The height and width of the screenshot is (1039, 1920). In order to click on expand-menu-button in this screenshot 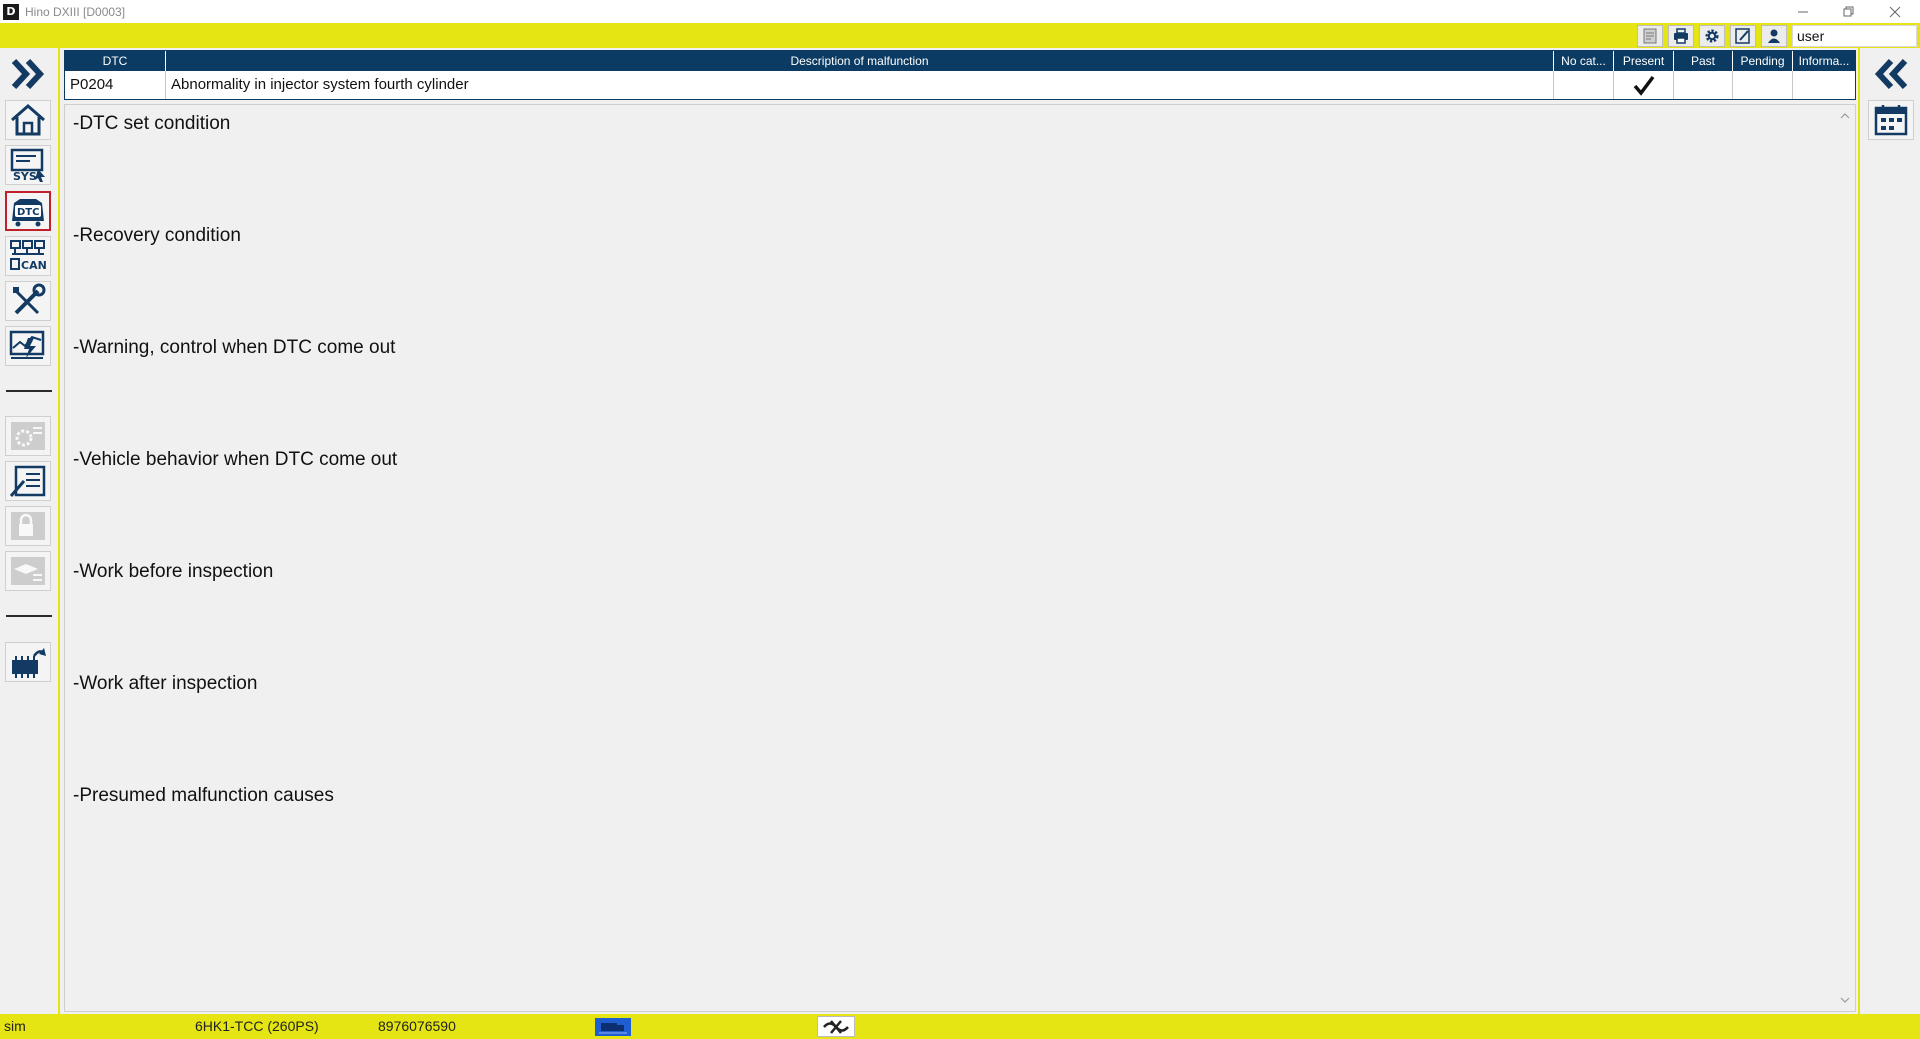, I will do `click(28, 74)`.